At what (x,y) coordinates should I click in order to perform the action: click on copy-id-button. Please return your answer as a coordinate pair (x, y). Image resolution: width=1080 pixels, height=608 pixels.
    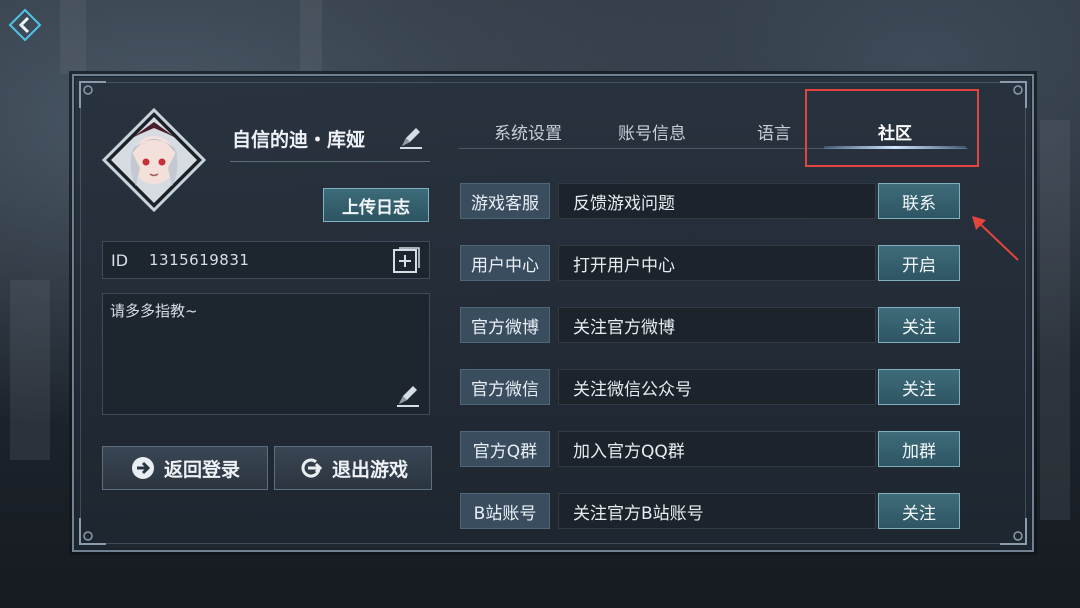
    Looking at the image, I should click on (407, 261).